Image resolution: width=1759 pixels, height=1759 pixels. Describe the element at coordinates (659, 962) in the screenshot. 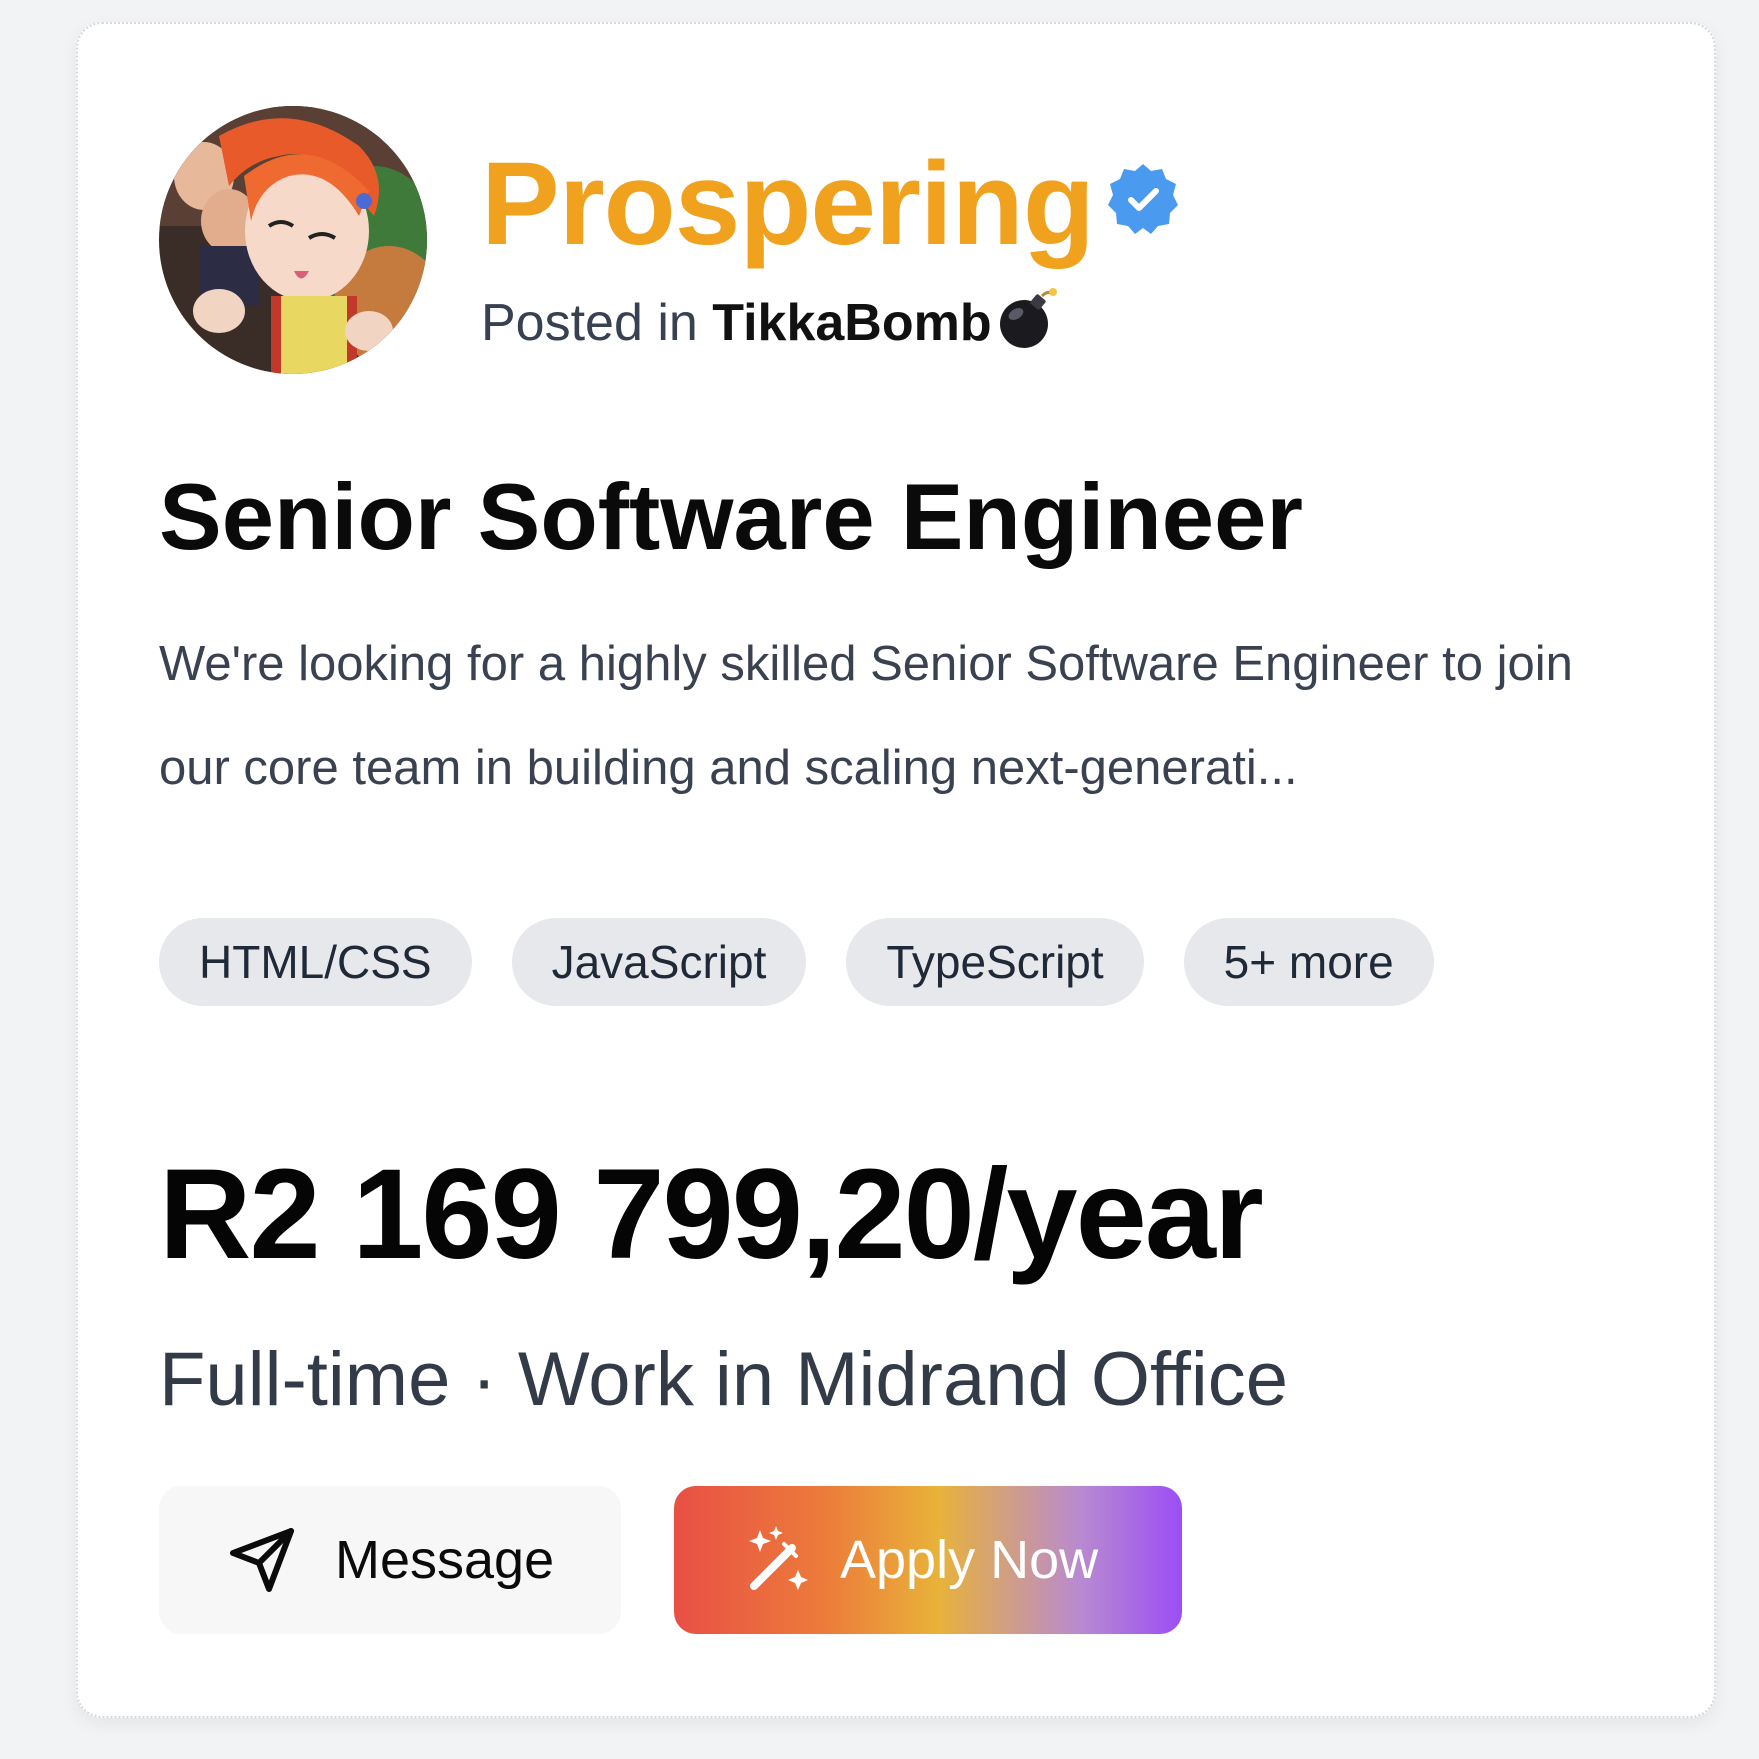

I see `skill-tag: JavaScript` at that location.